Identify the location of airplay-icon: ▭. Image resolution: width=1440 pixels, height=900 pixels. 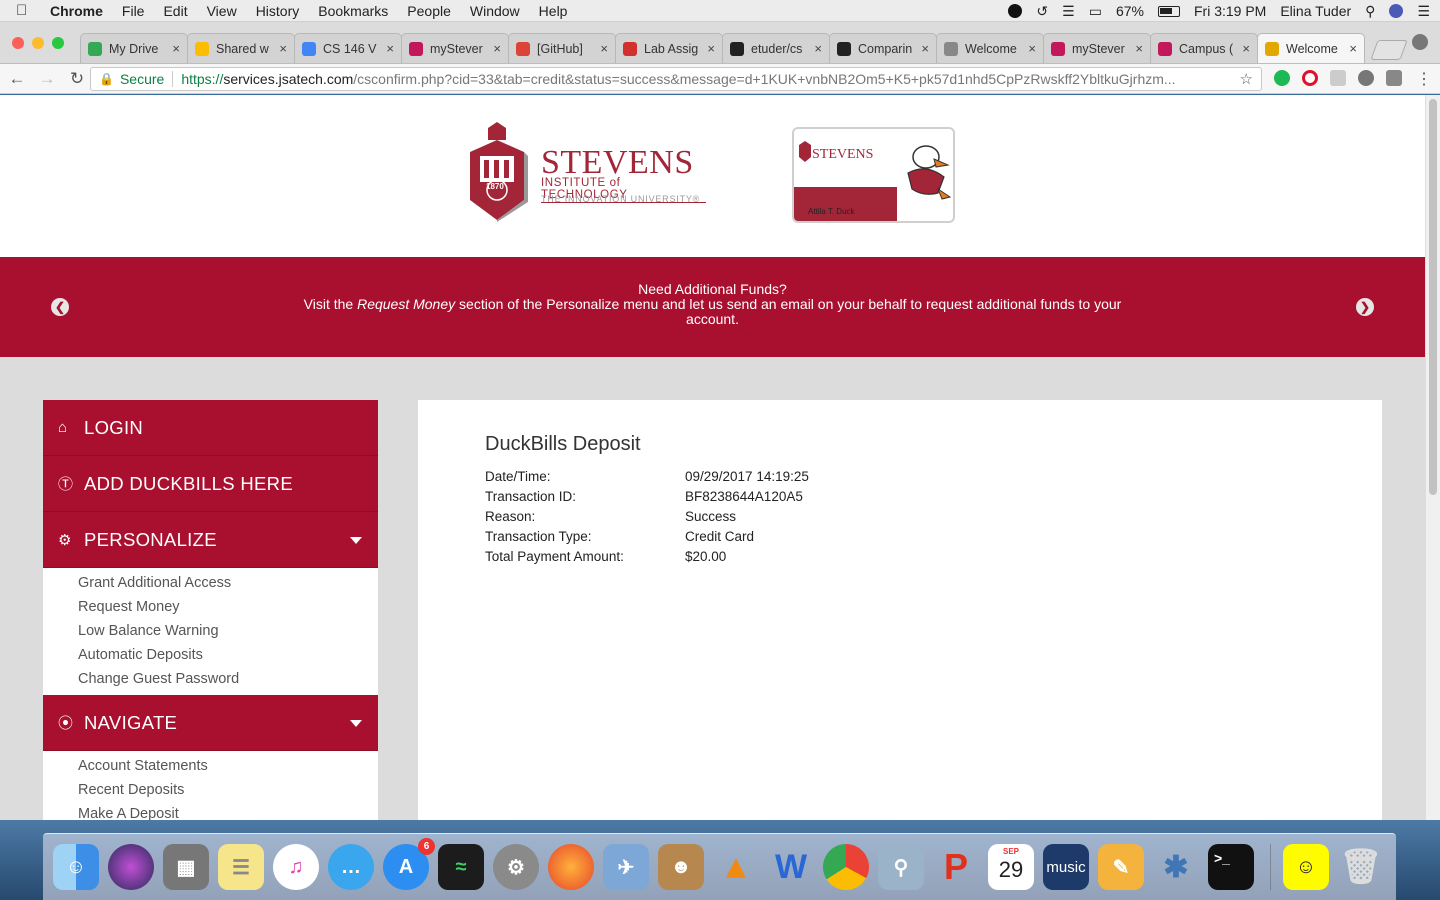
(1095, 11).